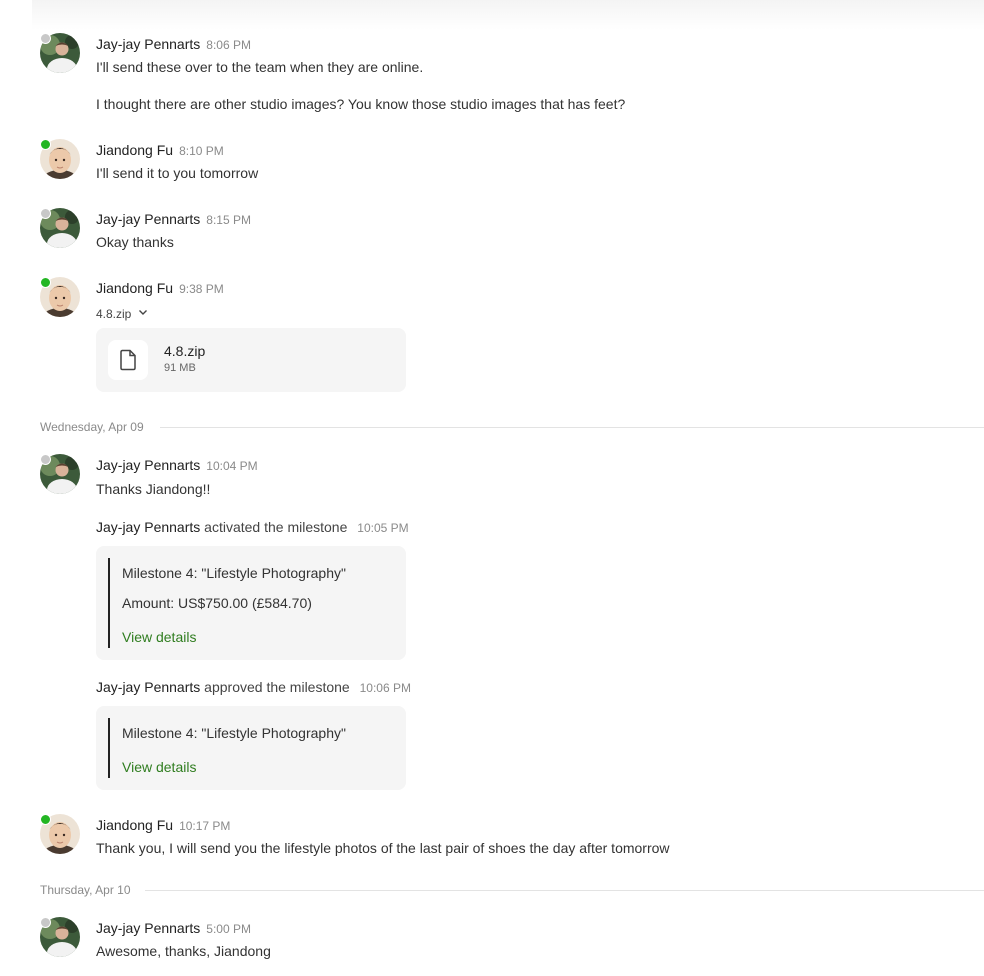  Describe the element at coordinates (180, 368) in the screenshot. I see `file-size: 91 MB` at that location.